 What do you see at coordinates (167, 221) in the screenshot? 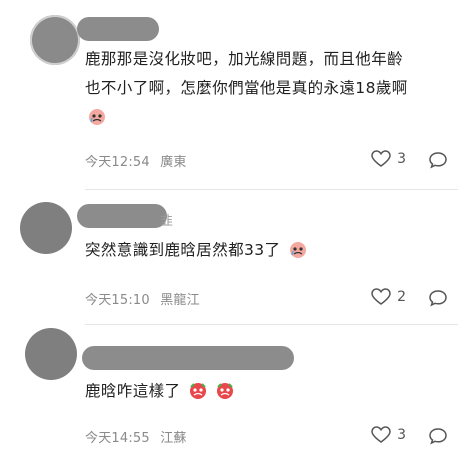
I see `username-tail: 韭` at bounding box center [167, 221].